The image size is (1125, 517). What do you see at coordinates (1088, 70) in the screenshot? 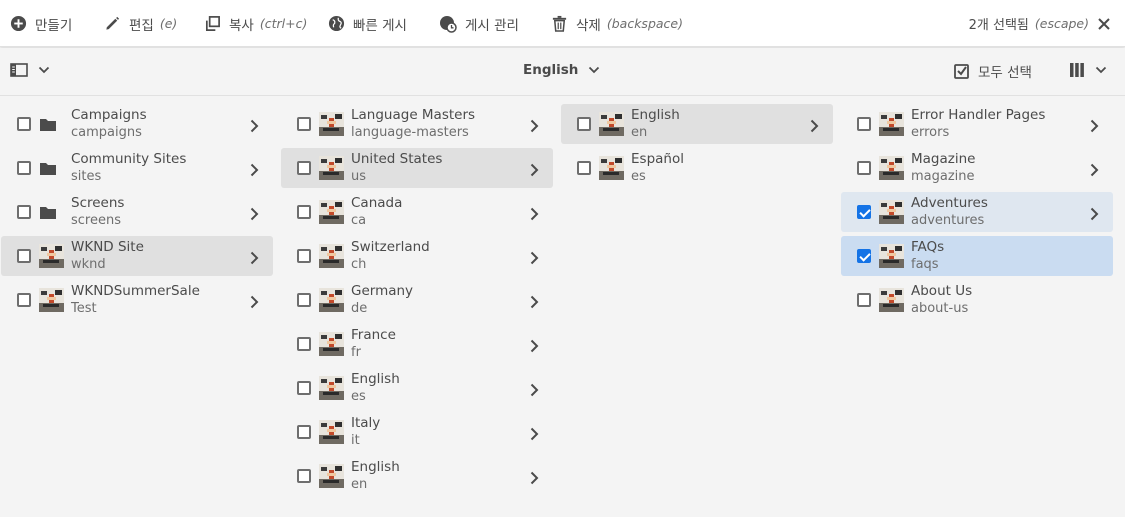
I see `view-switcher` at bounding box center [1088, 70].